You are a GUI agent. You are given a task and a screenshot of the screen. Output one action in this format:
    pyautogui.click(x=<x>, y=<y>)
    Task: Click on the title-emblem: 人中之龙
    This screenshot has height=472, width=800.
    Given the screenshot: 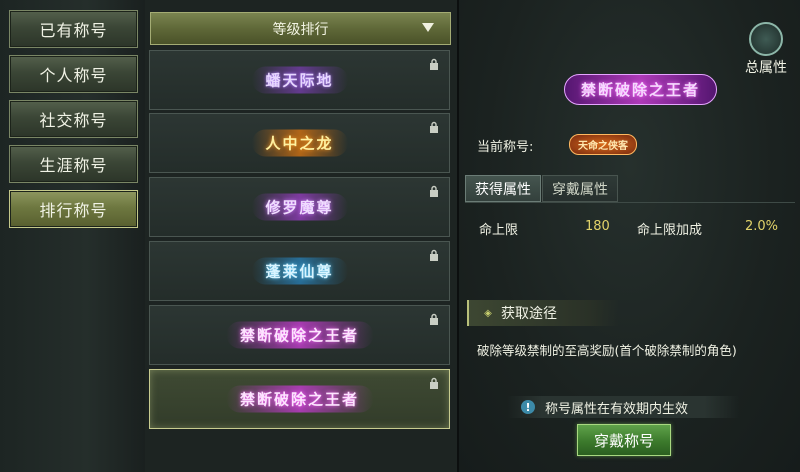 What is the action you would take?
    pyautogui.click(x=299, y=143)
    